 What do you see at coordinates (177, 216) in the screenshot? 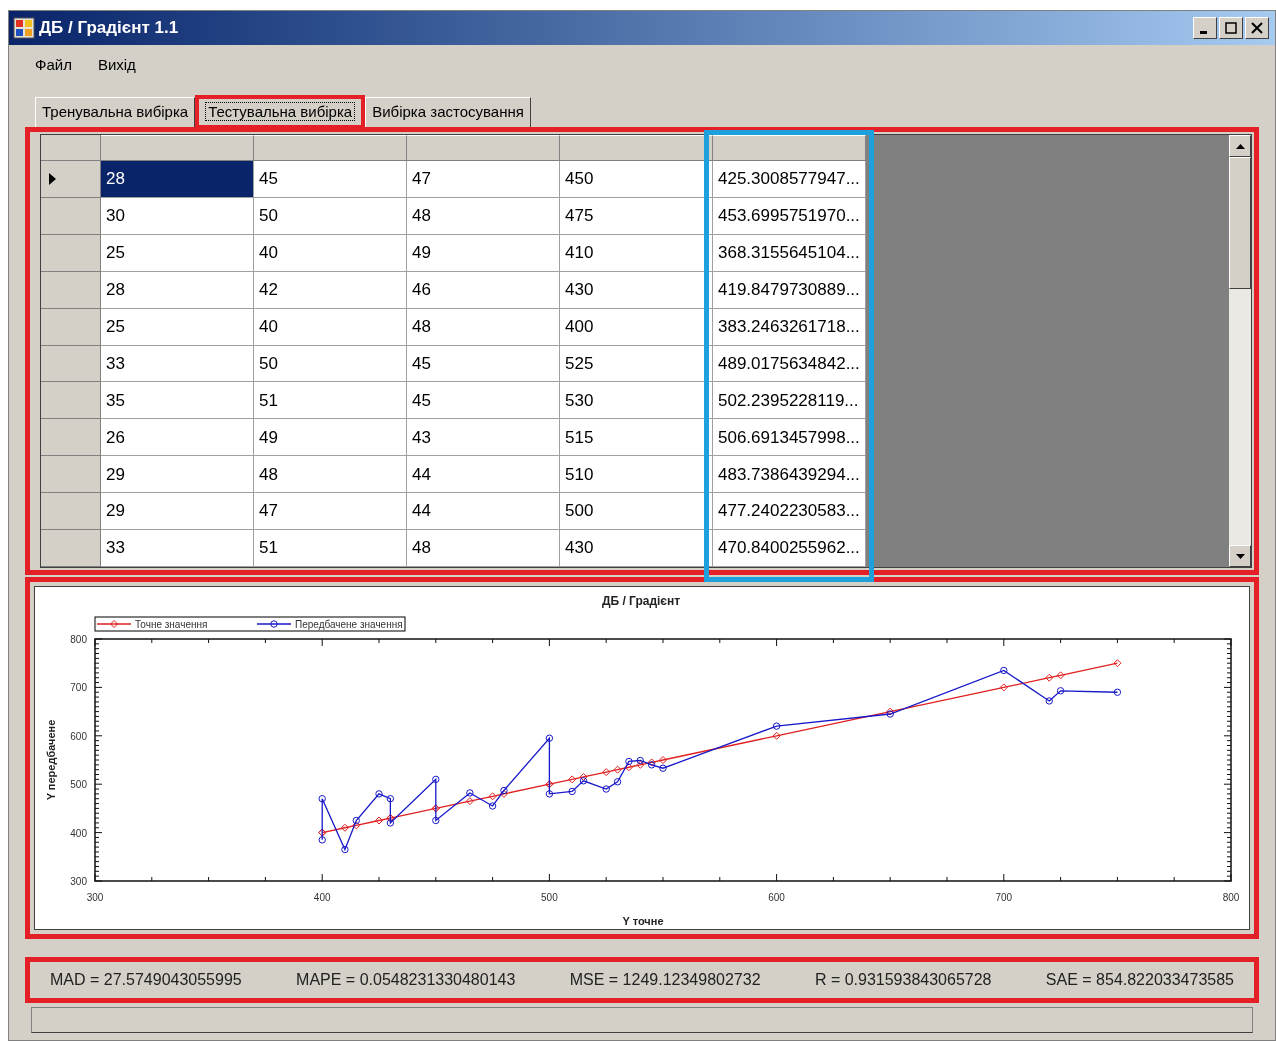
I see `table-cell: 30` at bounding box center [177, 216].